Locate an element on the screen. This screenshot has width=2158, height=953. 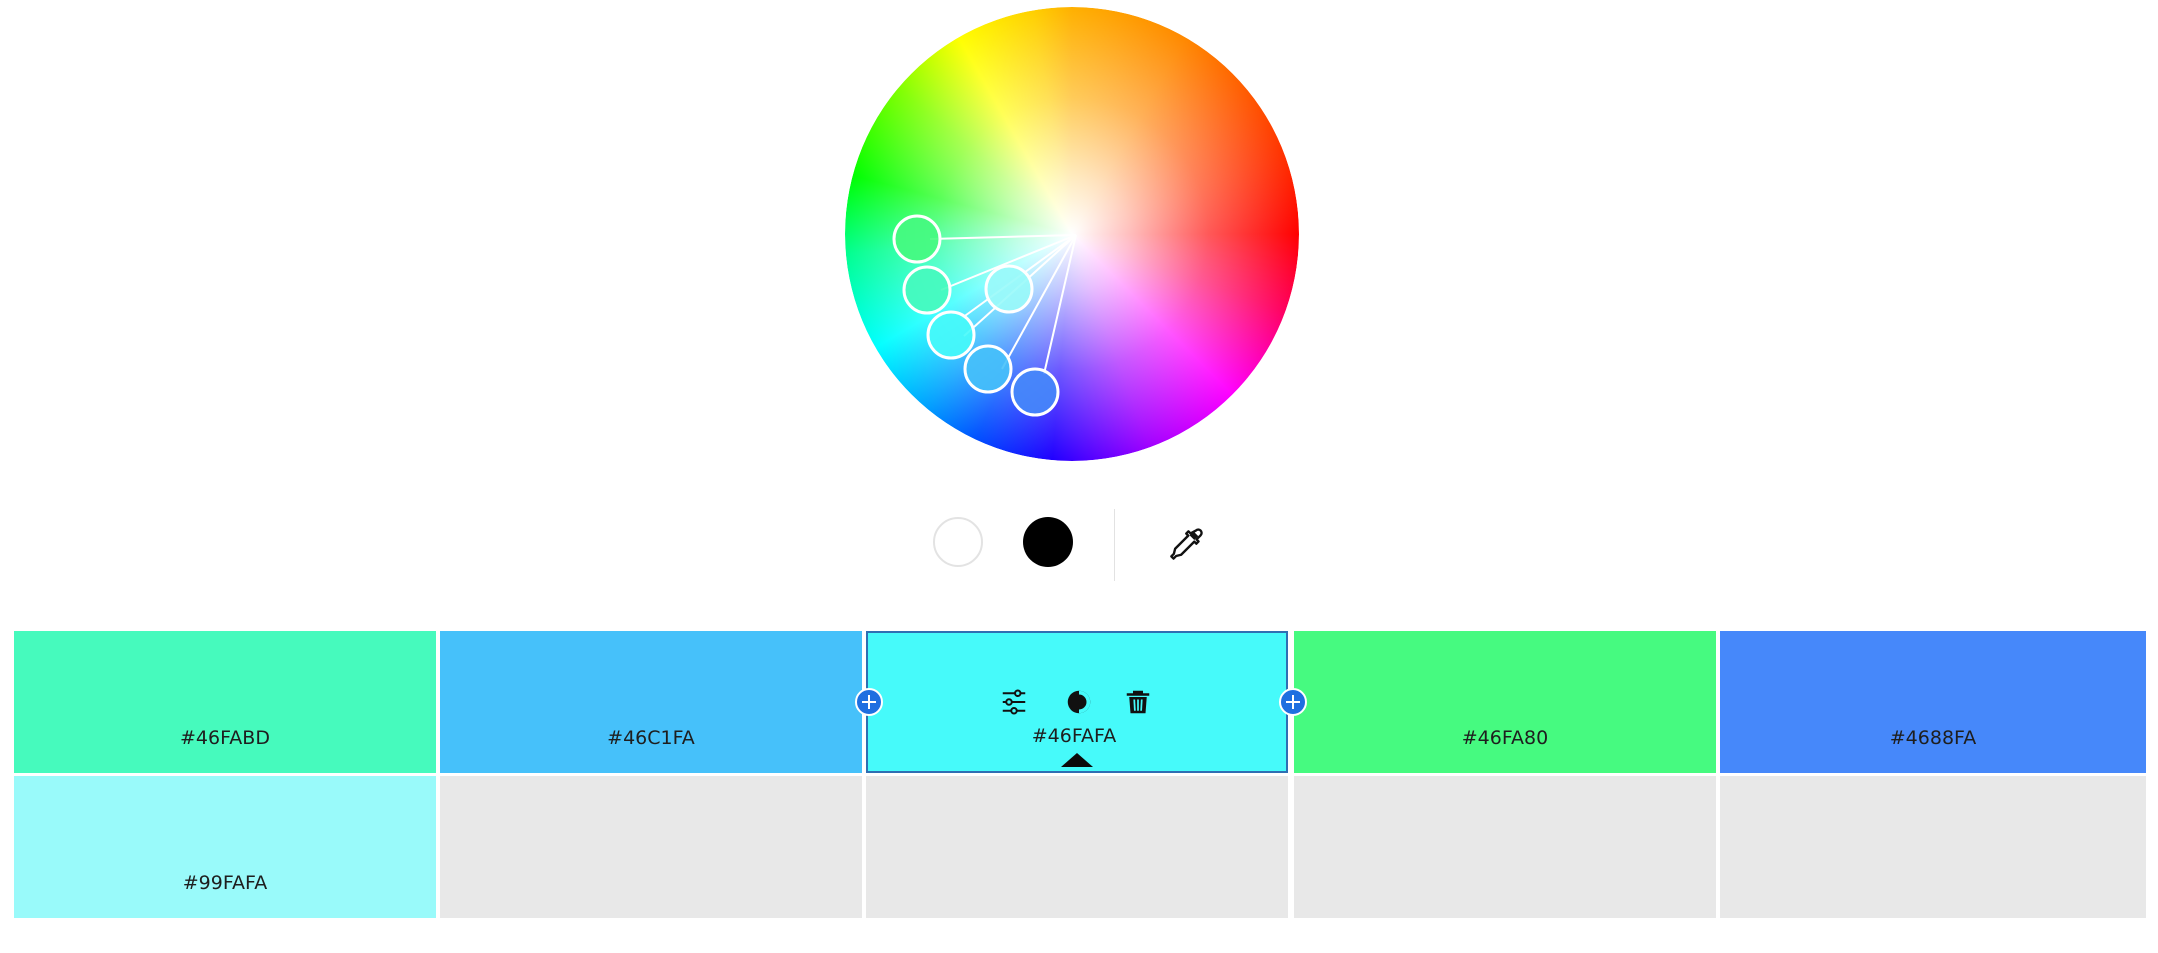
contrast-icon is located at coordinates (1079, 702).